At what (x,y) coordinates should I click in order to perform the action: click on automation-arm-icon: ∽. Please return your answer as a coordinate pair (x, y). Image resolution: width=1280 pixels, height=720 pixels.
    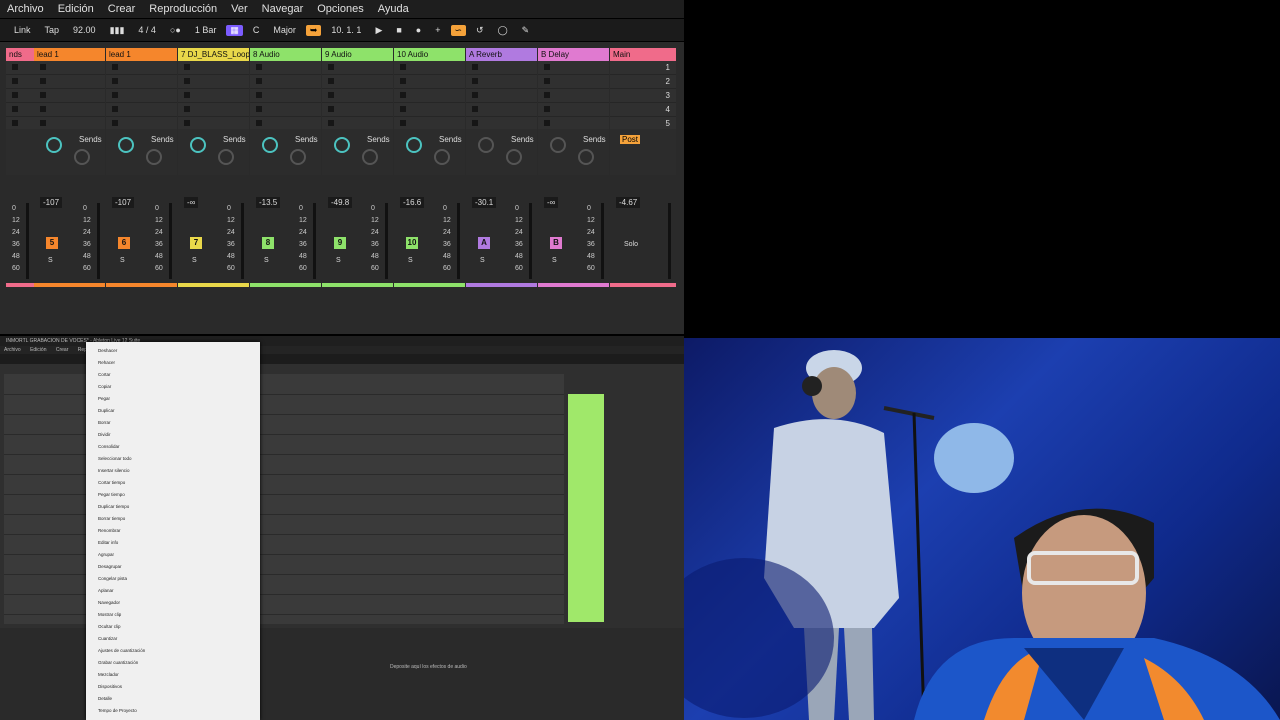
    Looking at the image, I should click on (458, 30).